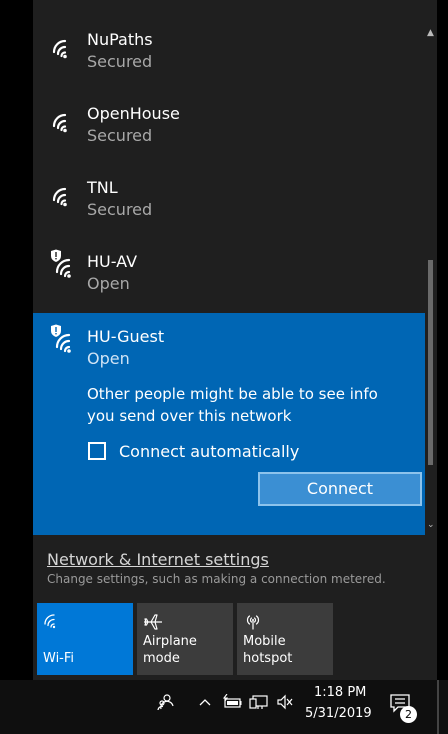 The height and width of the screenshot is (734, 448). Describe the element at coordinates (259, 702) in the screenshot. I see `network-ethernet-icon` at that location.